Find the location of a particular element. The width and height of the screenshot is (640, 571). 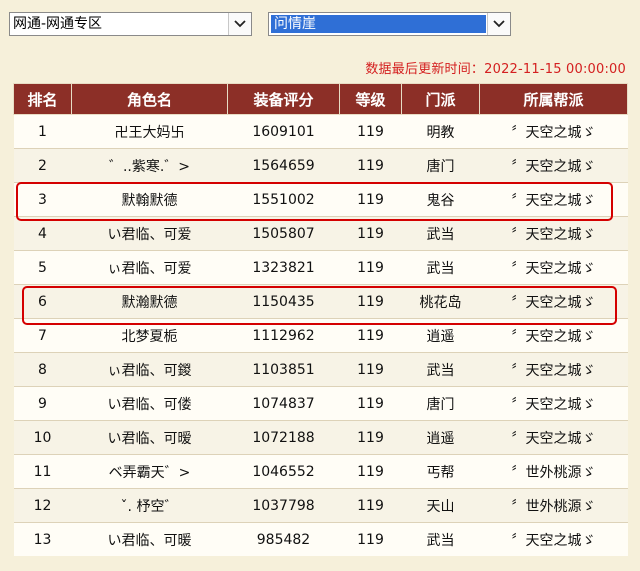

server-select: 网通-网通专区 is located at coordinates (130, 24).